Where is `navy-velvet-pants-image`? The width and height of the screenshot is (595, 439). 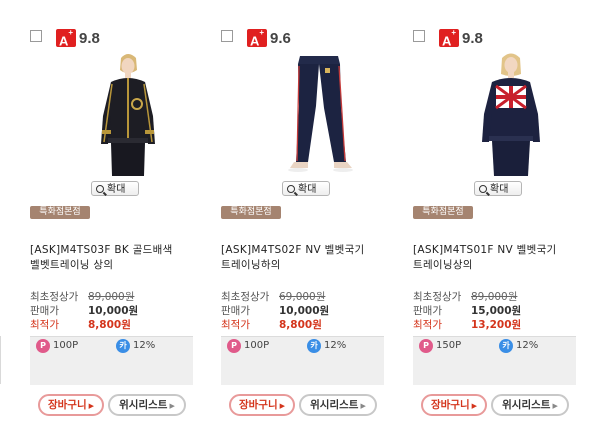 navy-velvet-pants-image is located at coordinates (319, 114).